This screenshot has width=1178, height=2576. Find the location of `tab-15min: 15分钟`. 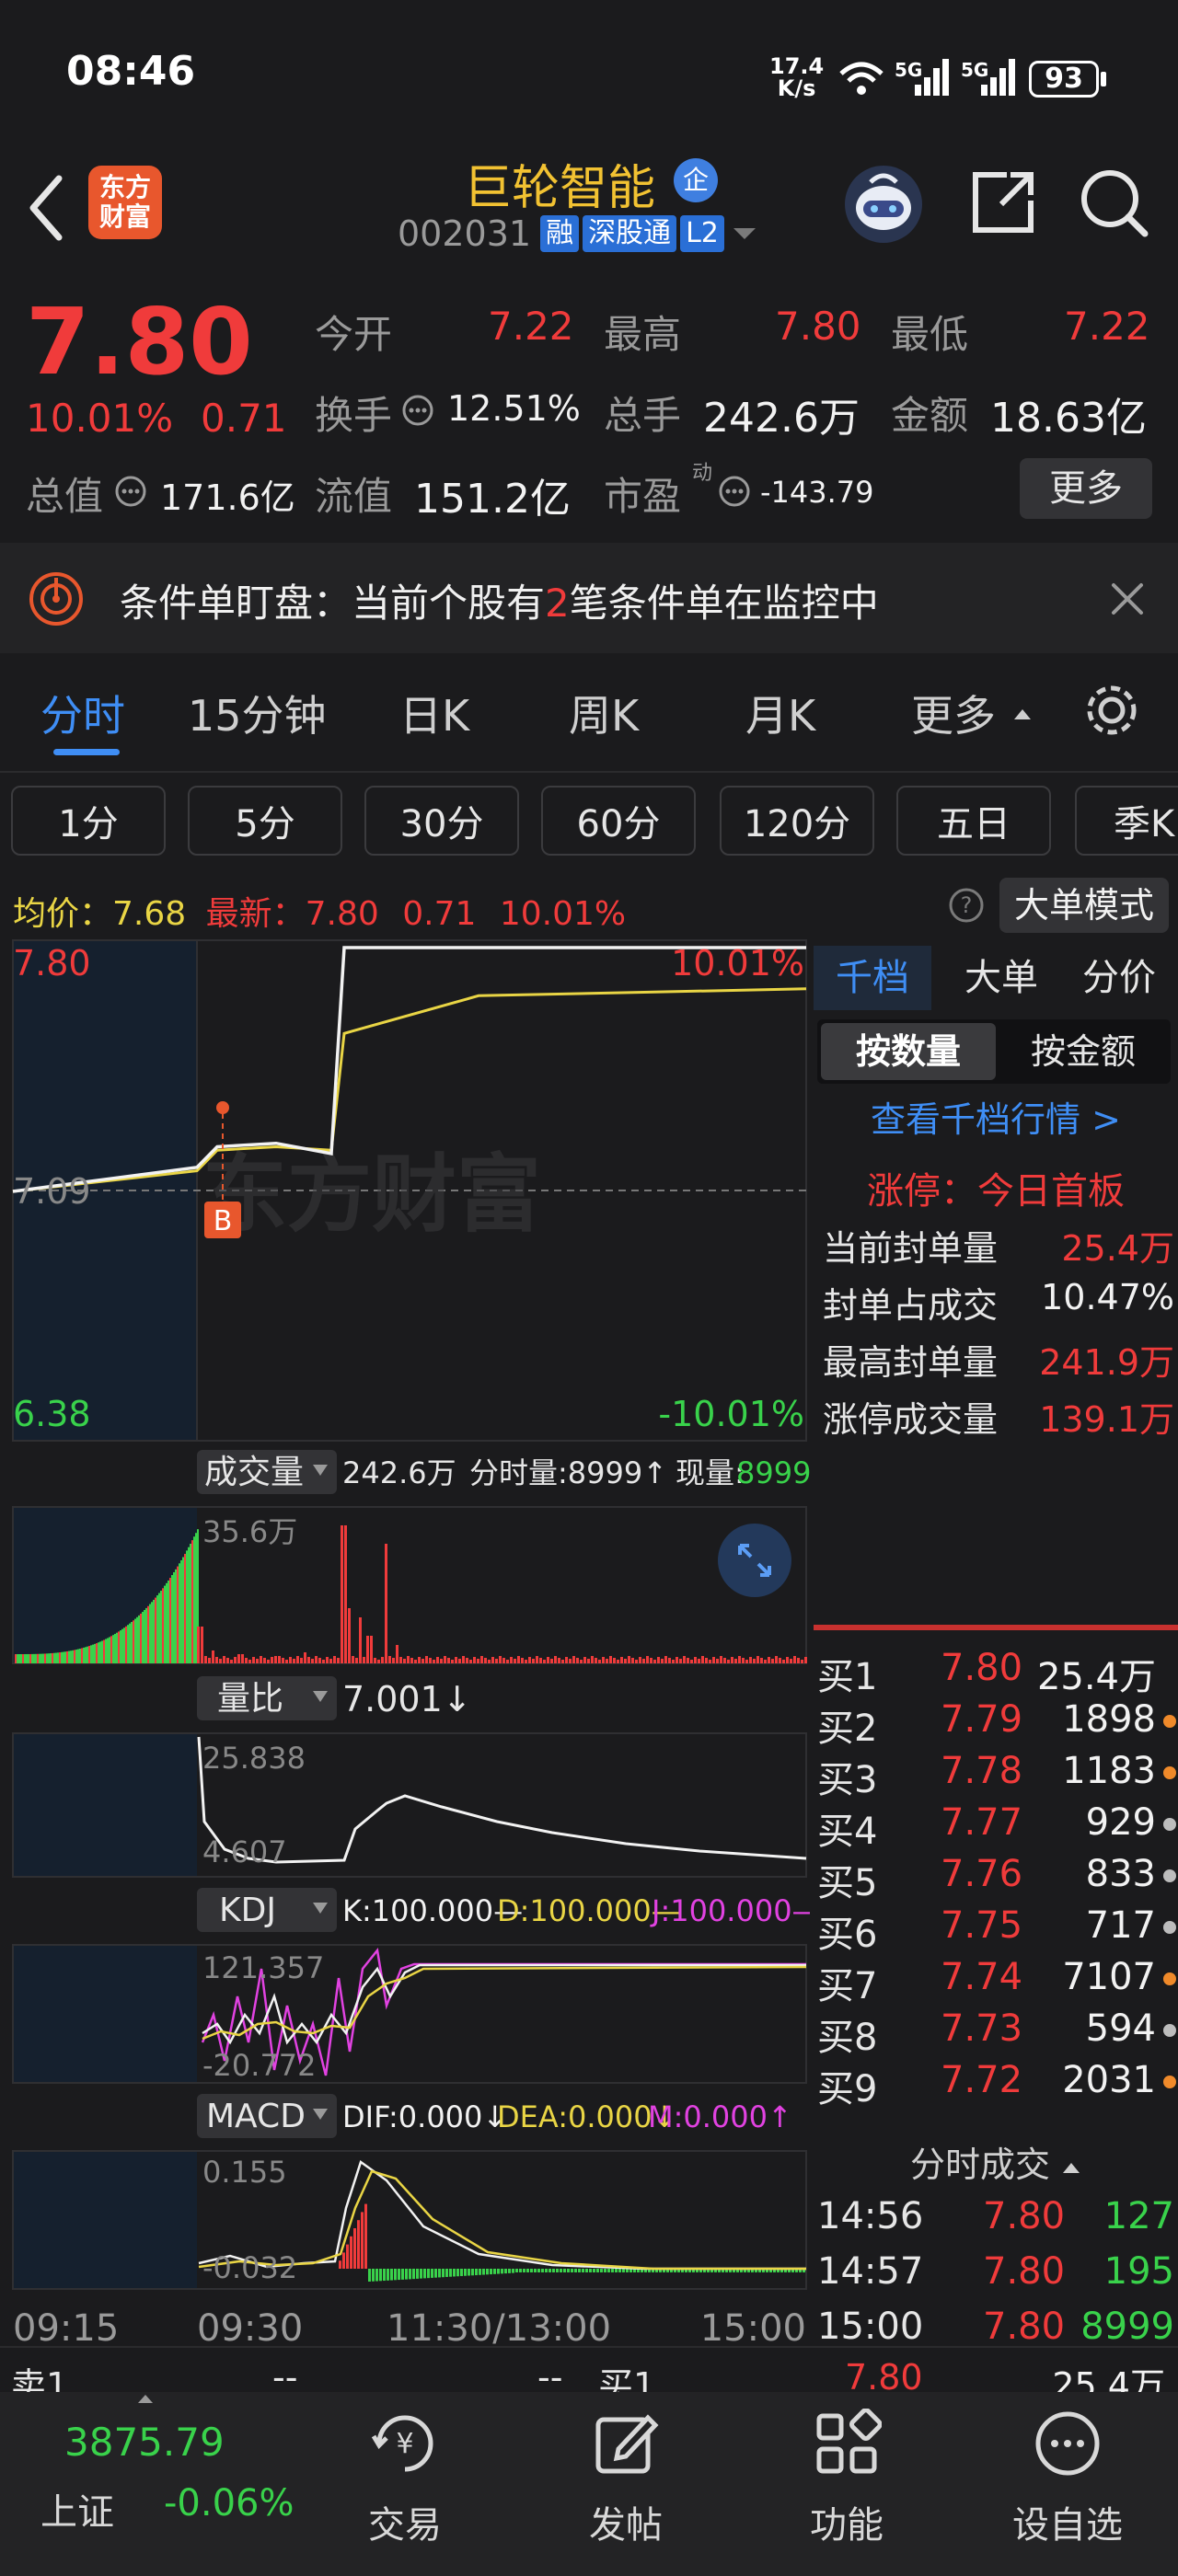

tab-15min: 15分钟 is located at coordinates (257, 713).